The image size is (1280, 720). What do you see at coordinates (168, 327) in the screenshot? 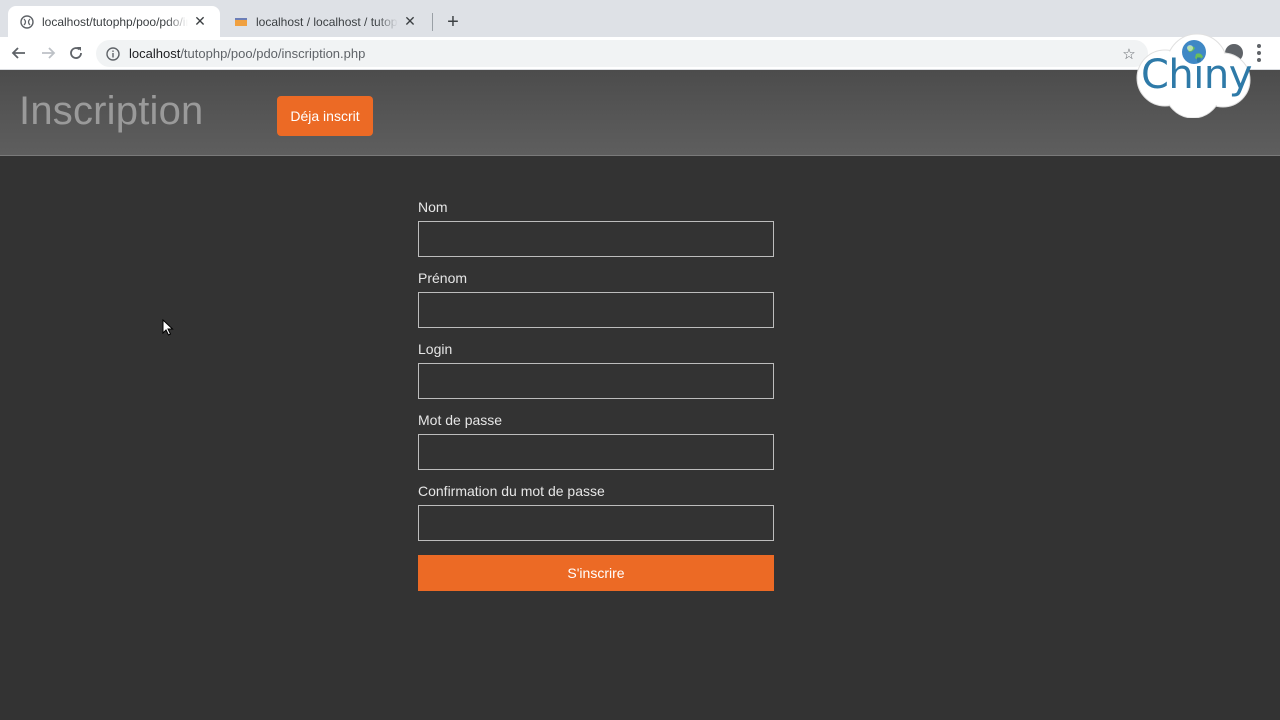
I see `mouse-cursor-icon` at bounding box center [168, 327].